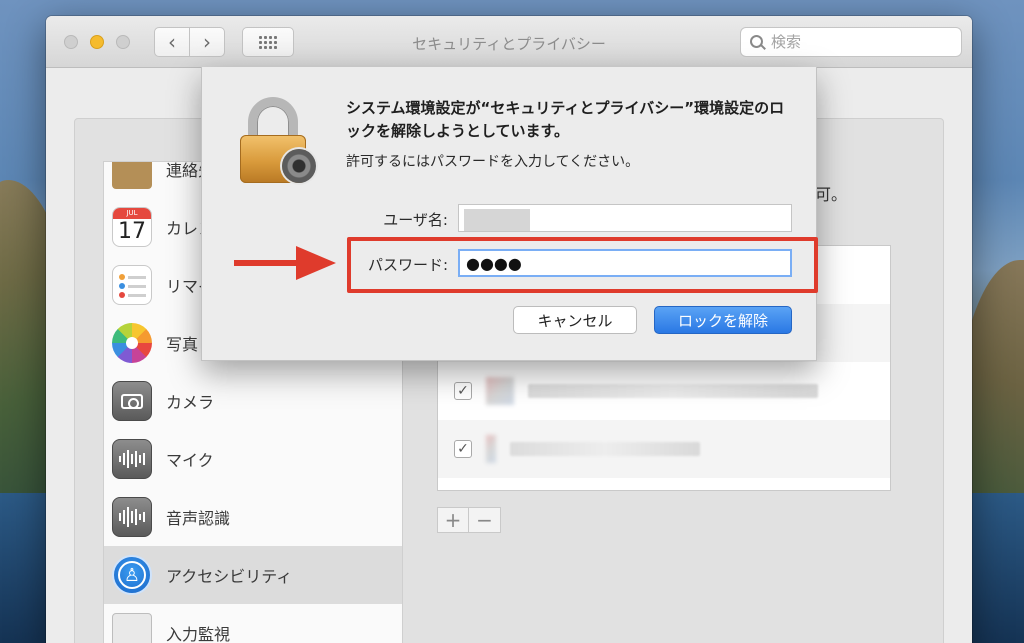  What do you see at coordinates (132, 459) in the screenshot?
I see `microphone-icon` at bounding box center [132, 459].